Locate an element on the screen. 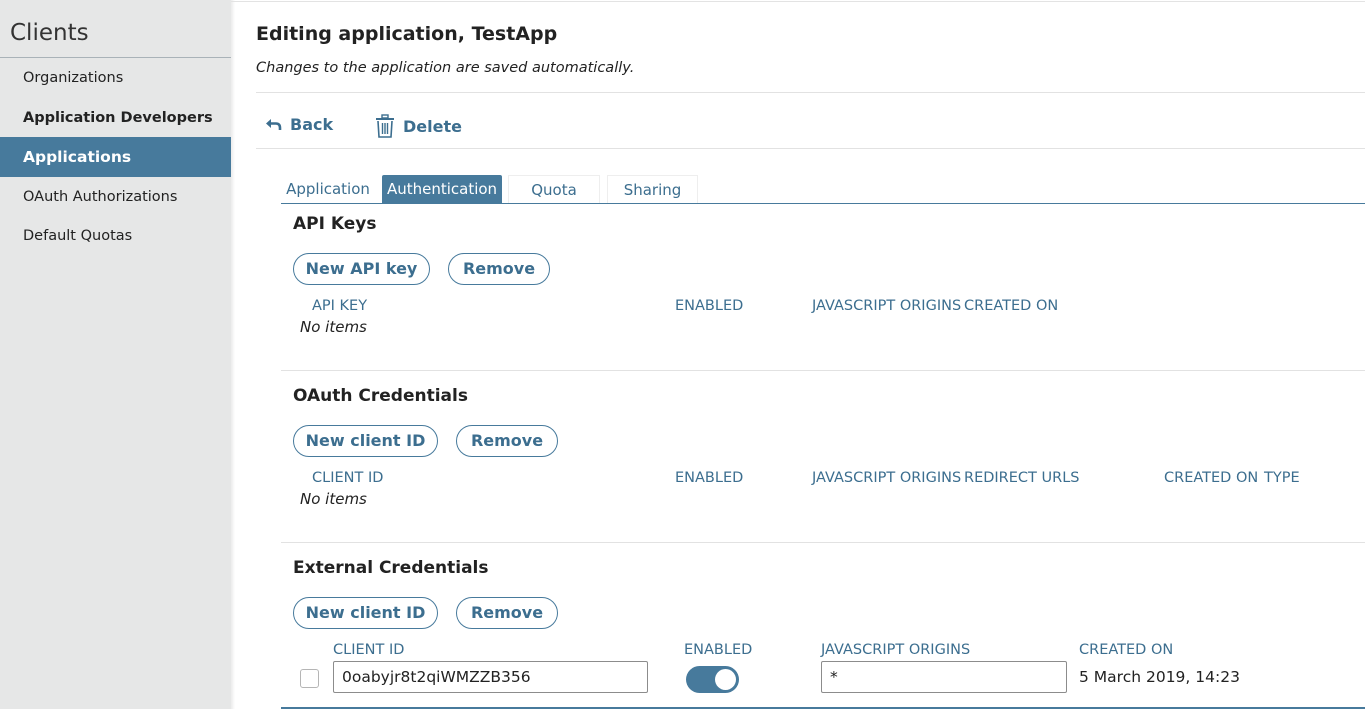 Image resolution: width=1365 pixels, height=709 pixels. new-external-client-id-button: New client ID is located at coordinates (365, 613).